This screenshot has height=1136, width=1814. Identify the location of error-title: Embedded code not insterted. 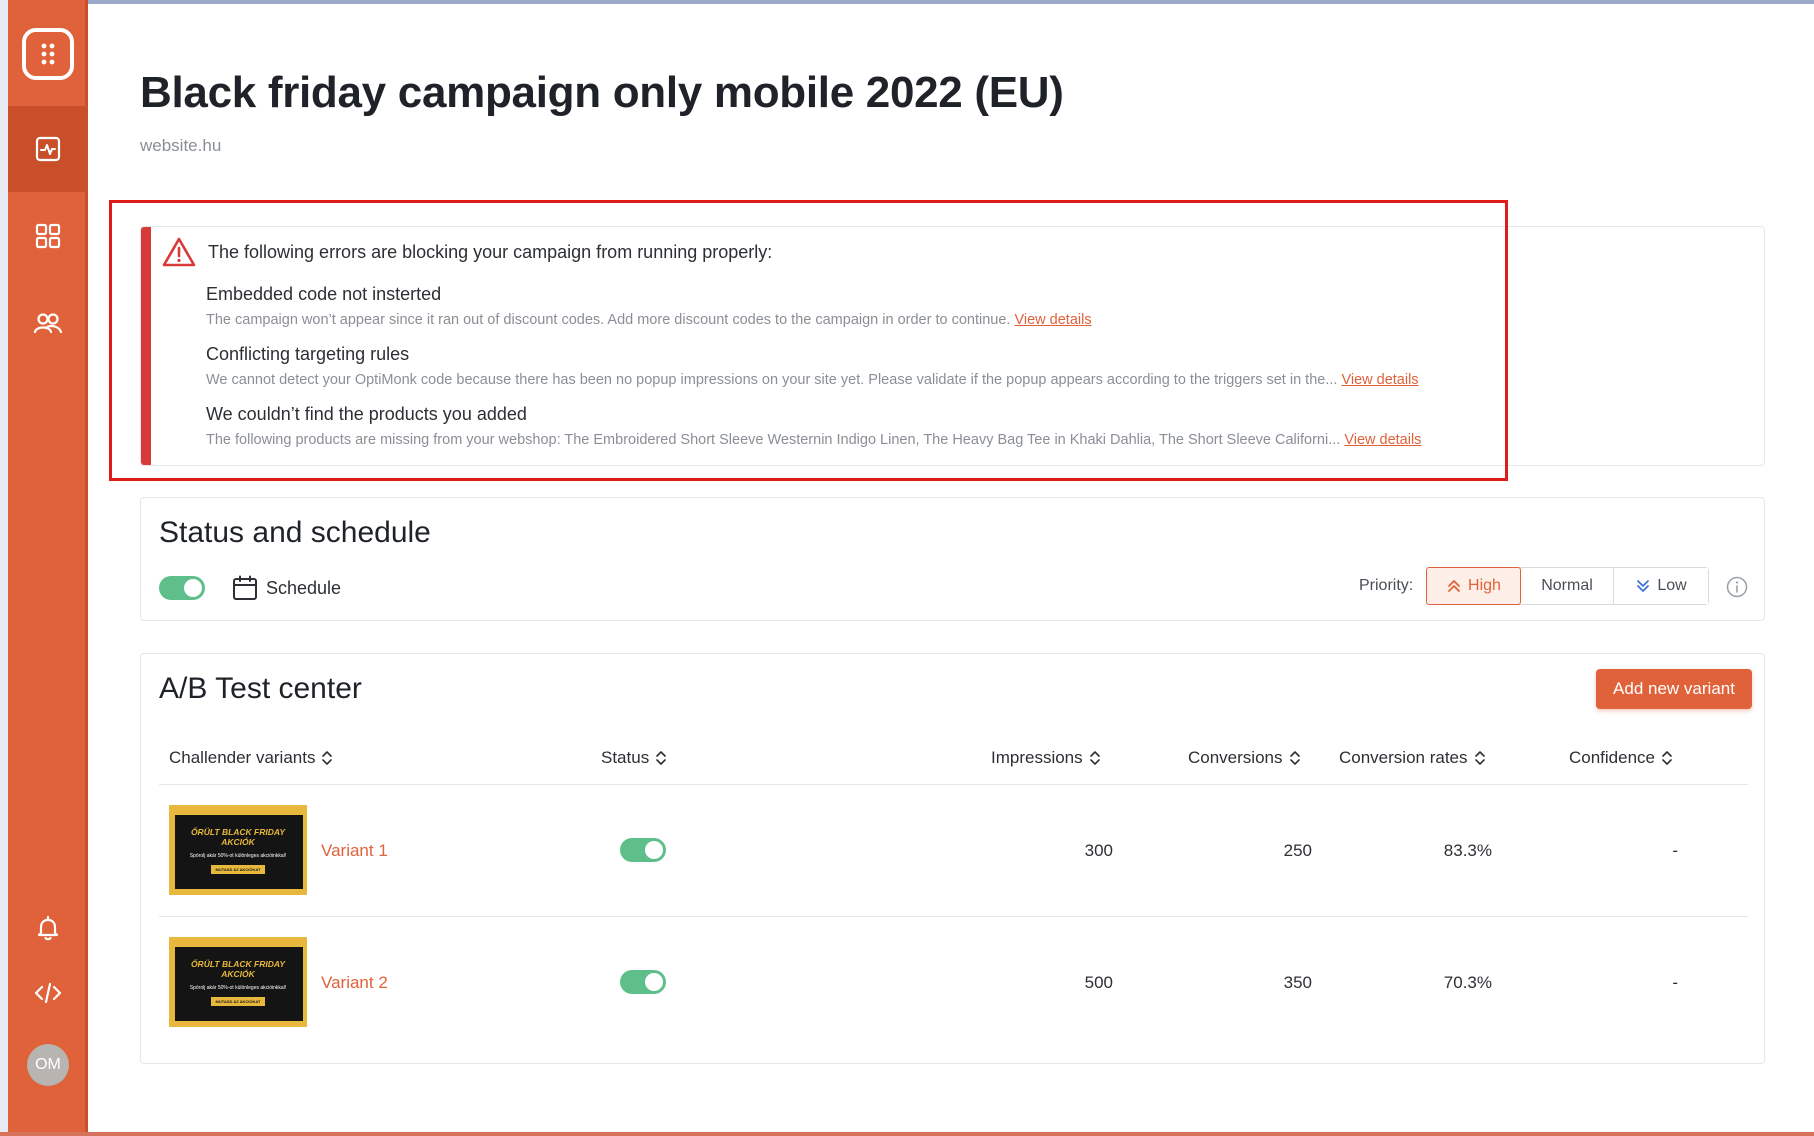
(324, 294).